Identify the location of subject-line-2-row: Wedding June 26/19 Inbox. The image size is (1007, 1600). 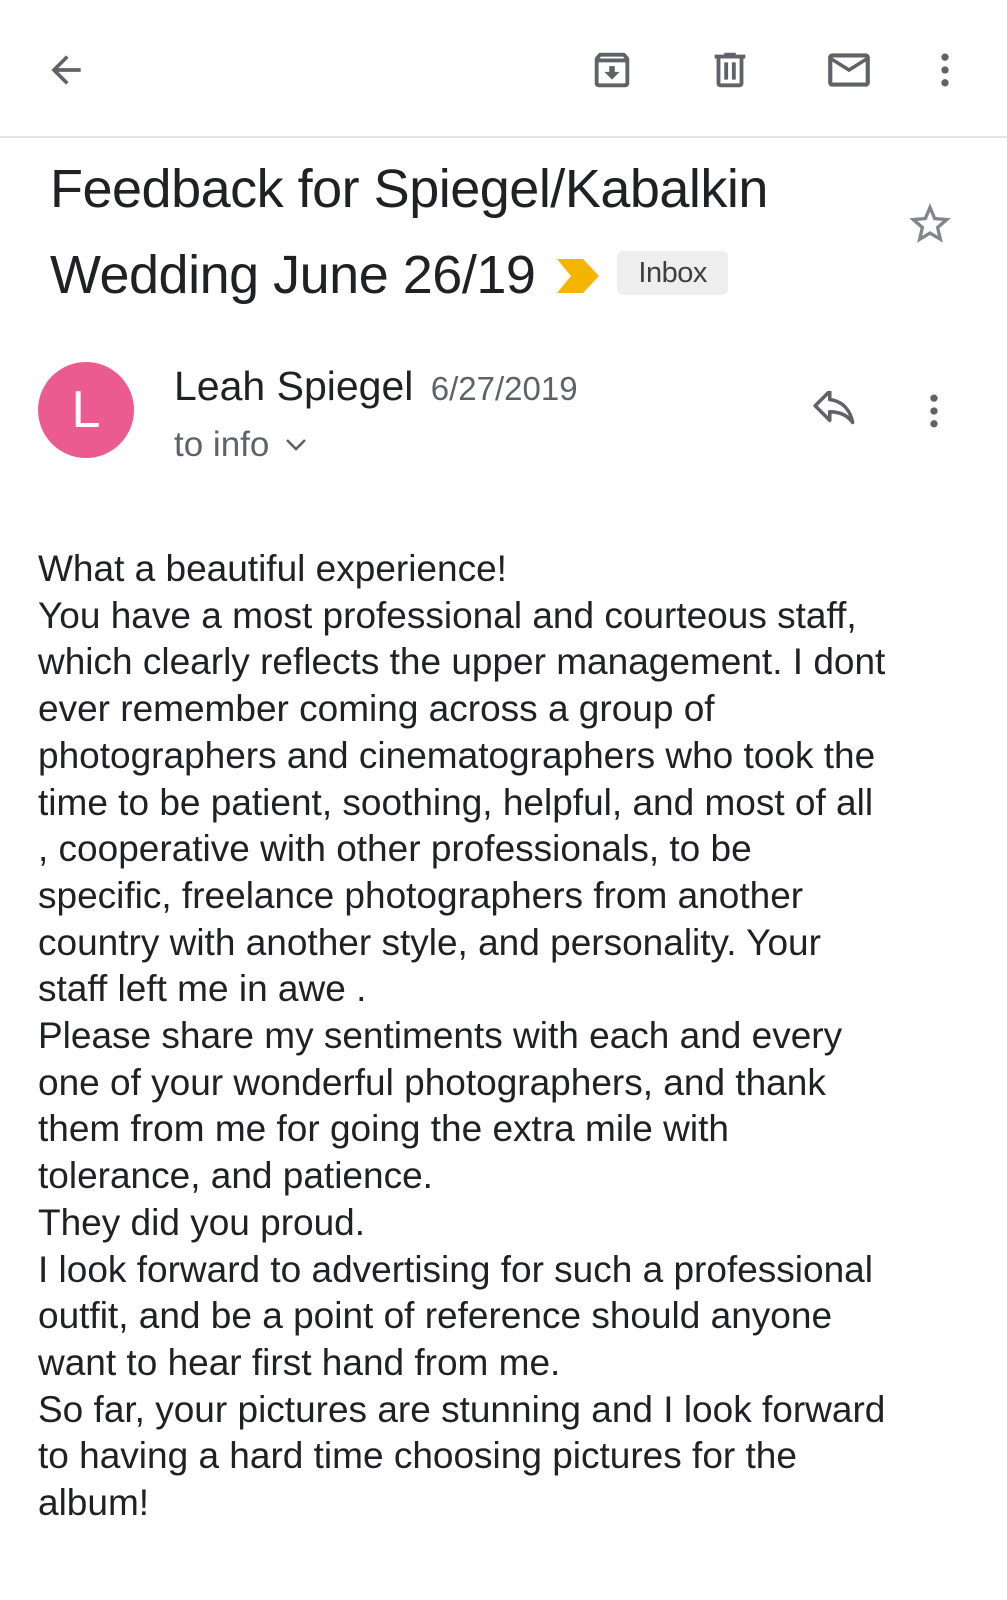
(490, 277).